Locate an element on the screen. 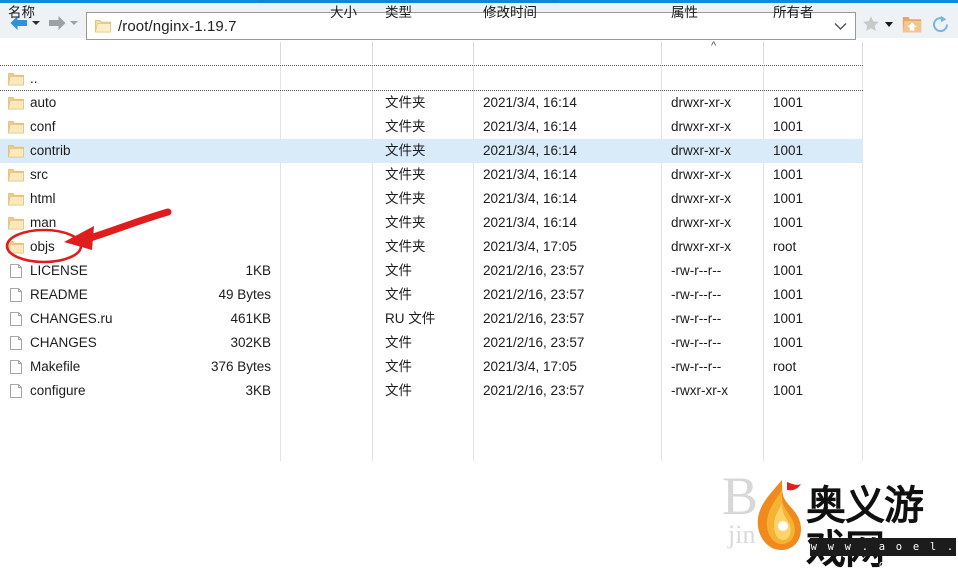 The width and height of the screenshot is (958, 574). column-header-type: 类型 is located at coordinates (398, 13).